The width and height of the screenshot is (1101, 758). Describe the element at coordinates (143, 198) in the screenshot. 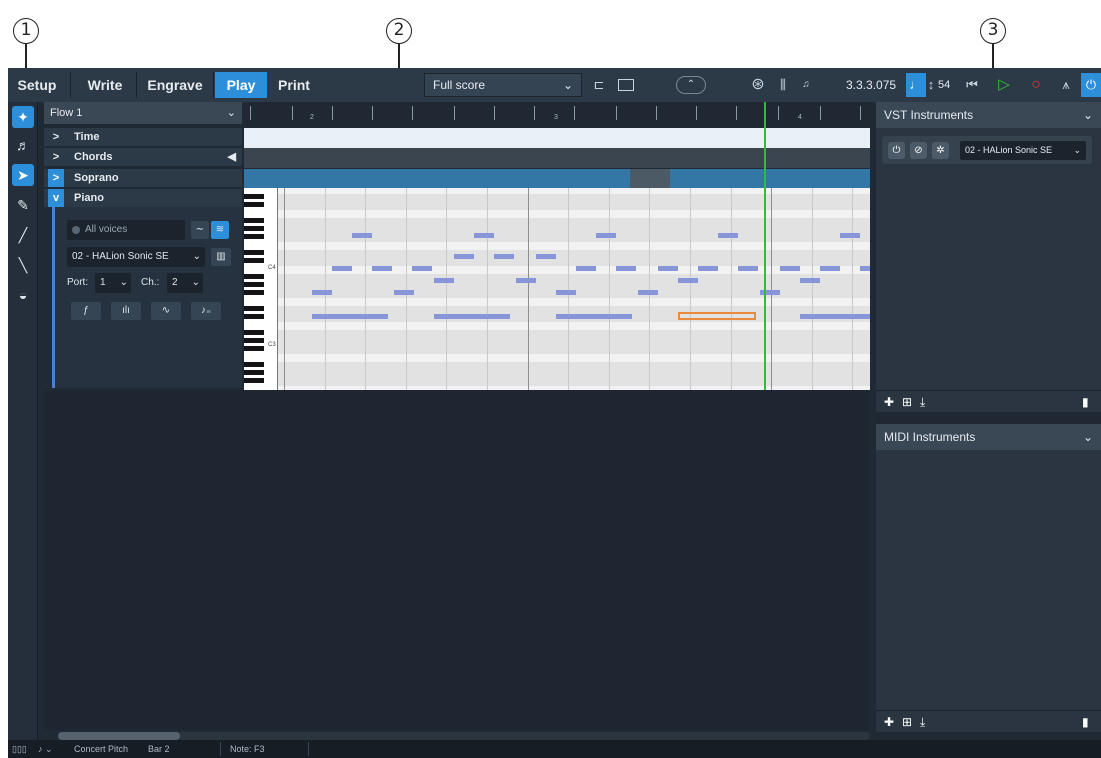

I see `track-piano: v Piano` at that location.